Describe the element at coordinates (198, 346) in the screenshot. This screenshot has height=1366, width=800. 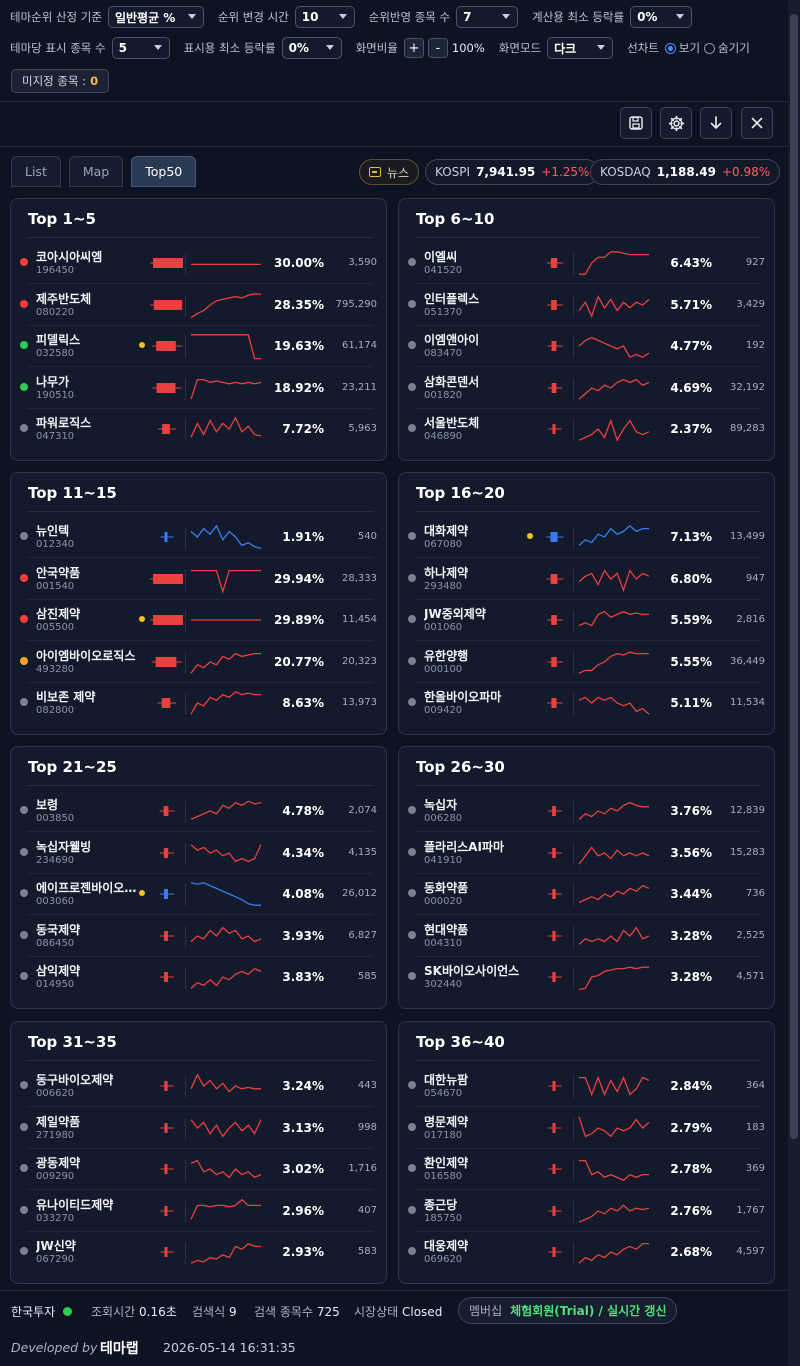
I see `stock-row: 피델릭스 032580 19.63% 61,174` at that location.